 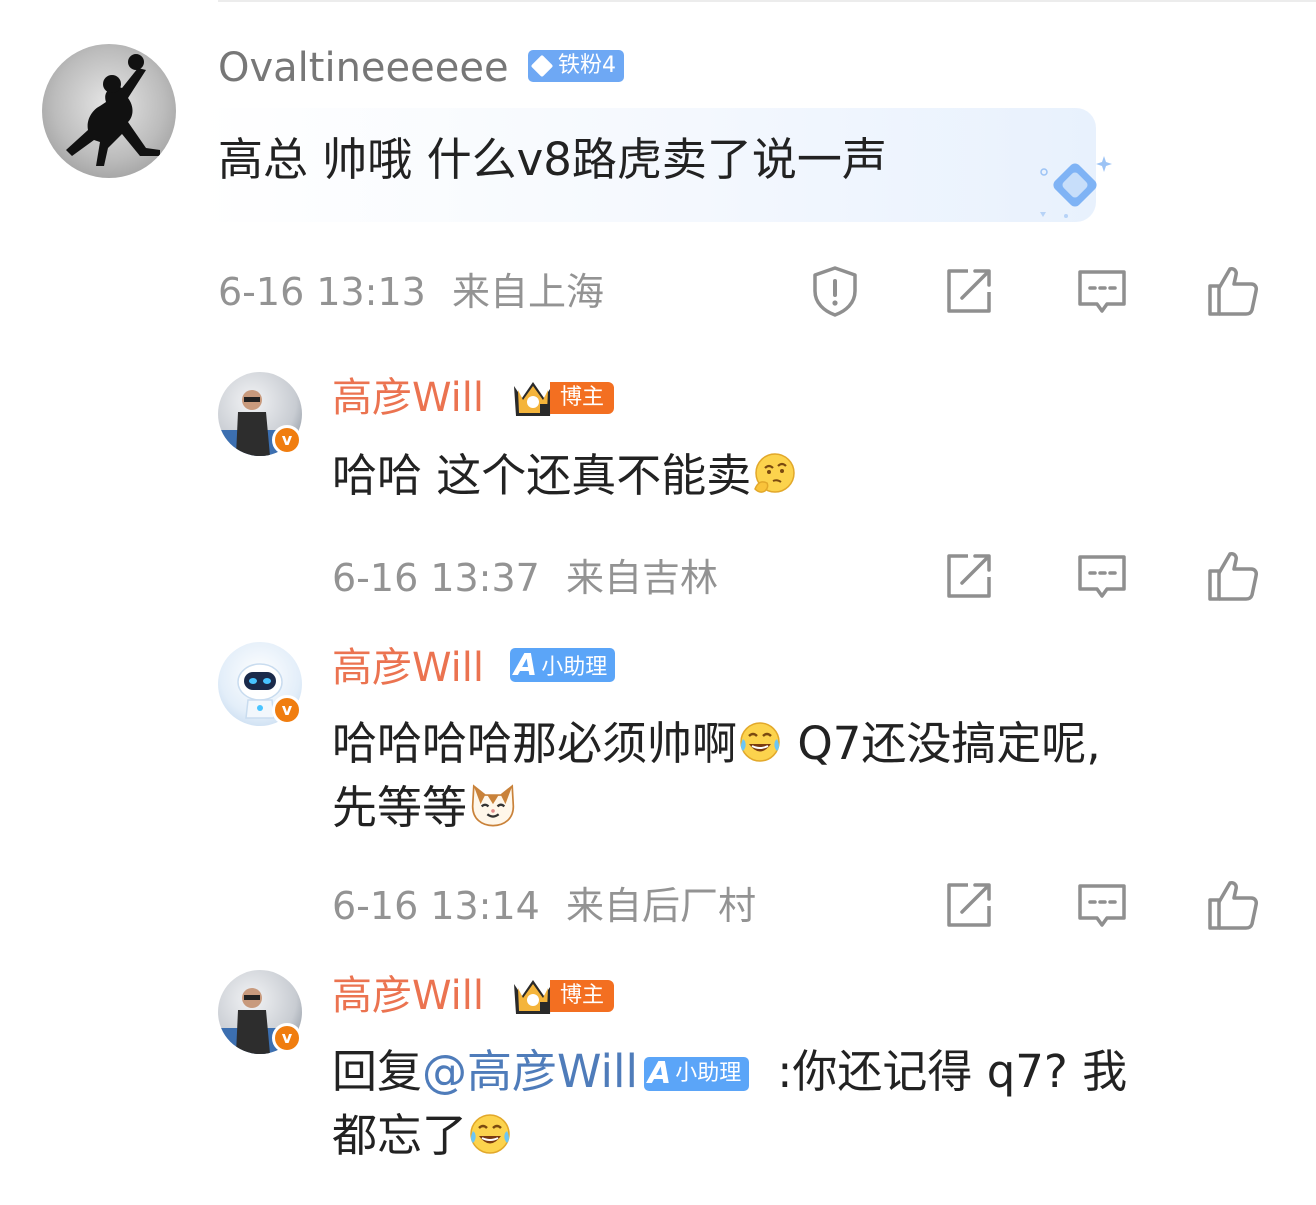 What do you see at coordinates (527, 292) in the screenshot?
I see `comment-location: 来自上海` at bounding box center [527, 292].